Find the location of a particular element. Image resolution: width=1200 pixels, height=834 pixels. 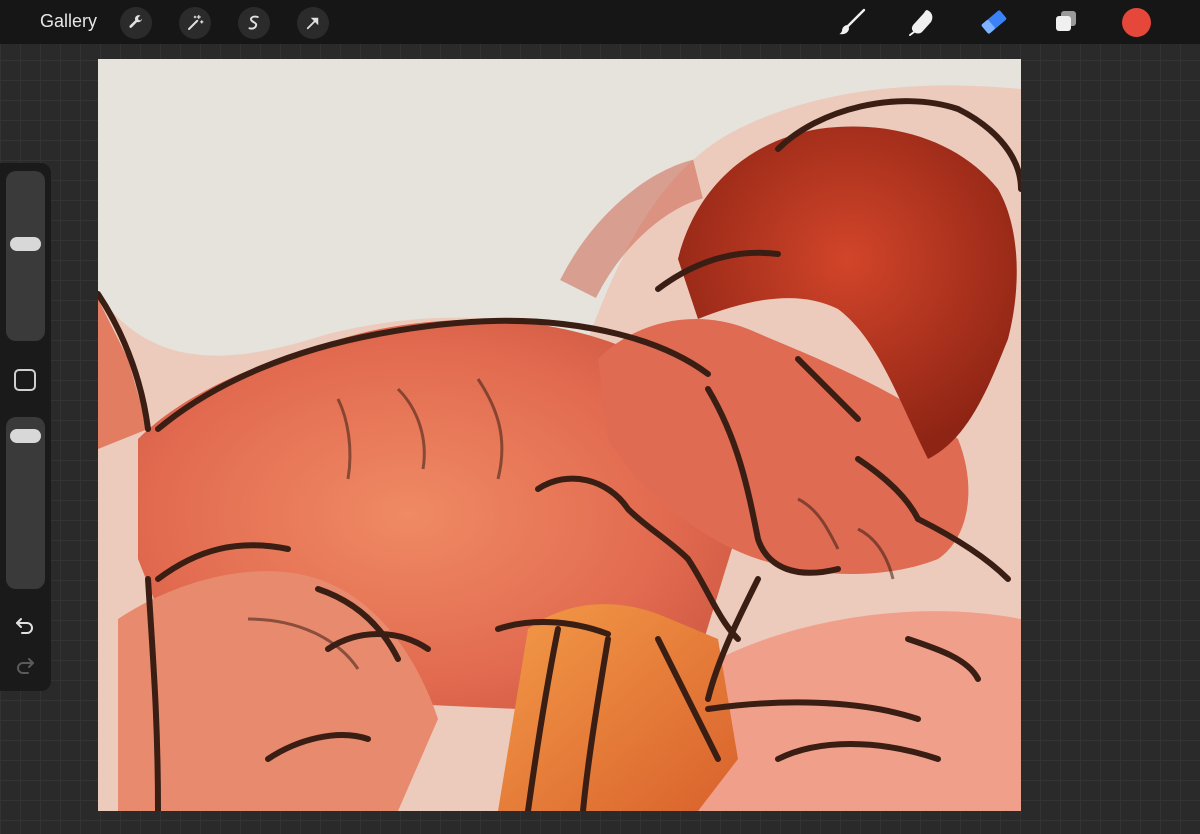

eraser-icon is located at coordinates (994, 22).